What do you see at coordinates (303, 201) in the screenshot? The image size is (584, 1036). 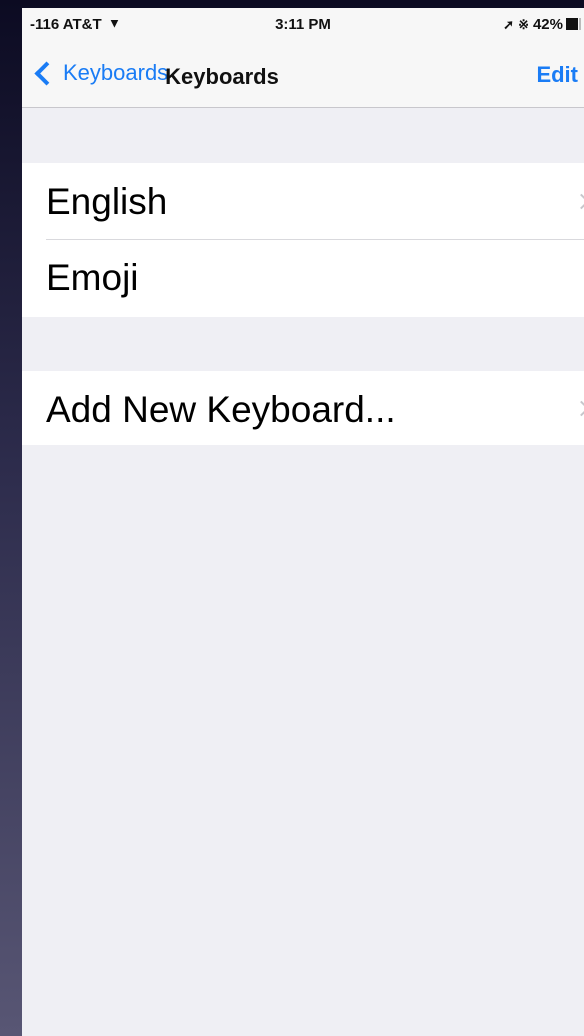 I see `keyboard-row-english: English` at bounding box center [303, 201].